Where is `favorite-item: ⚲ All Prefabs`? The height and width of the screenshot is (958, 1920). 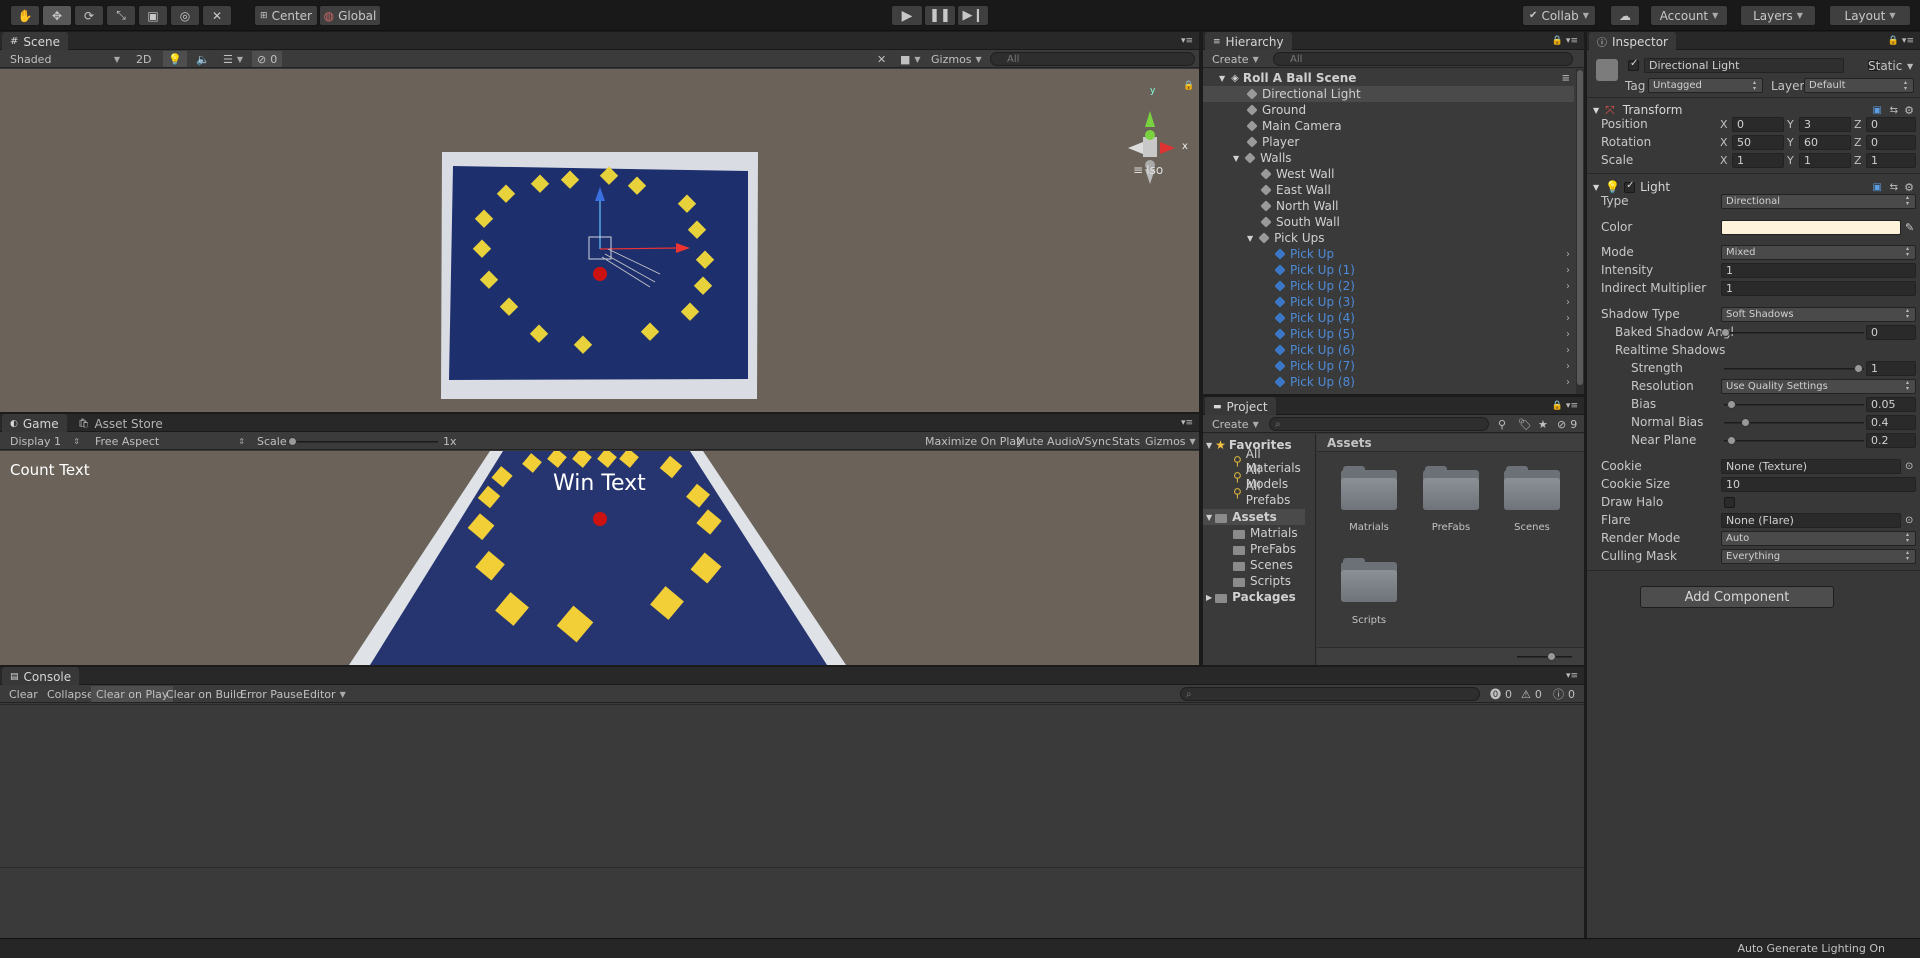 favorite-item: ⚲ All Prefabs is located at coordinates (1269, 493).